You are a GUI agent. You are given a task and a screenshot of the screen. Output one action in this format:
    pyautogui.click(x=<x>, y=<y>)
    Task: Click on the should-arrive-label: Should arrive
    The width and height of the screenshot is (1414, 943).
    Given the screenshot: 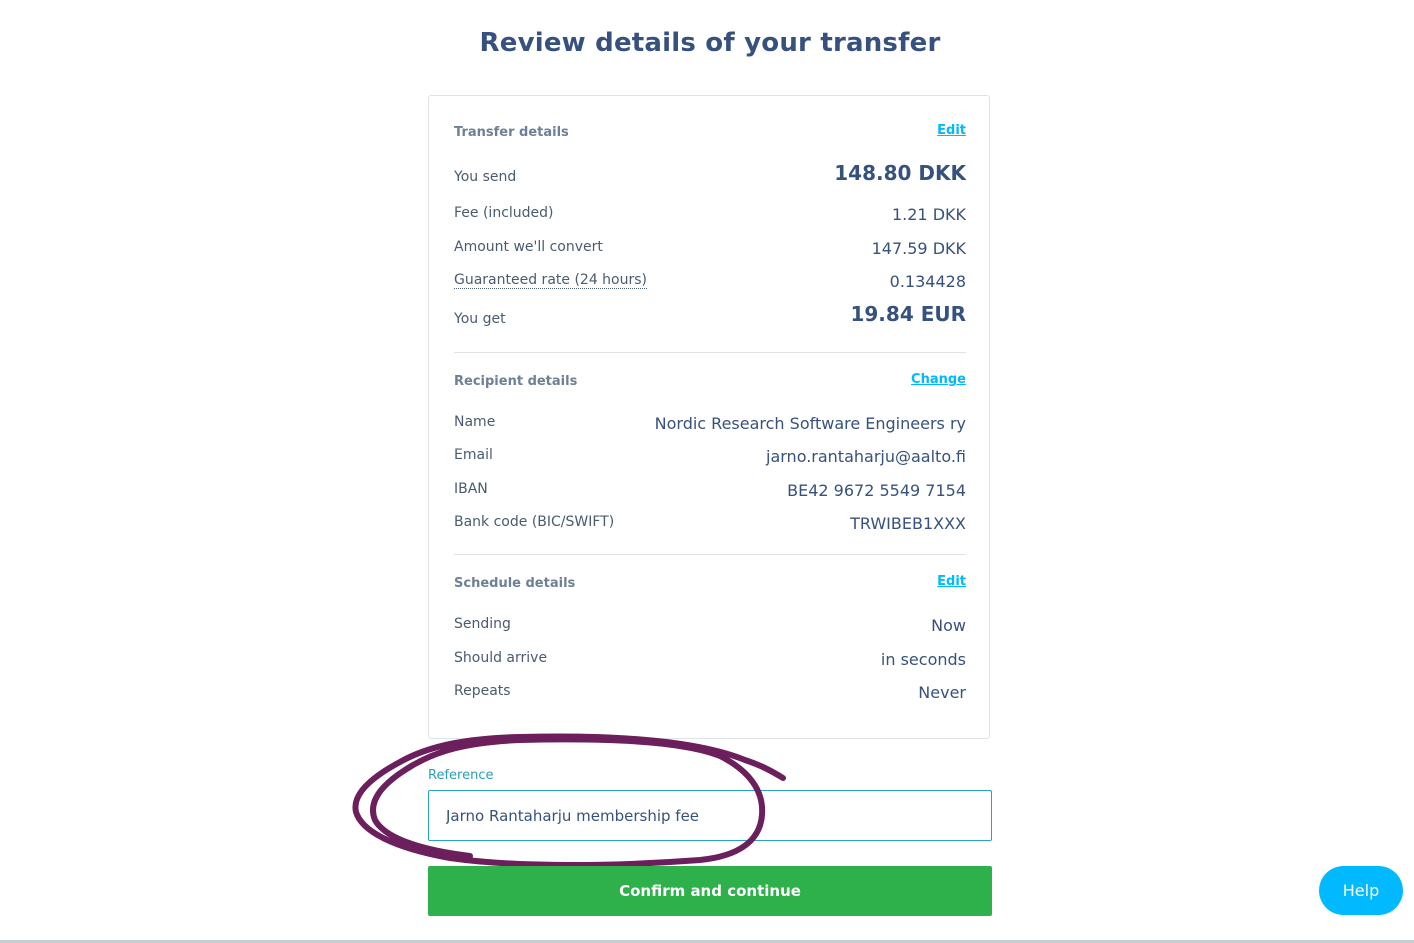 What is the action you would take?
    pyautogui.click(x=501, y=658)
    